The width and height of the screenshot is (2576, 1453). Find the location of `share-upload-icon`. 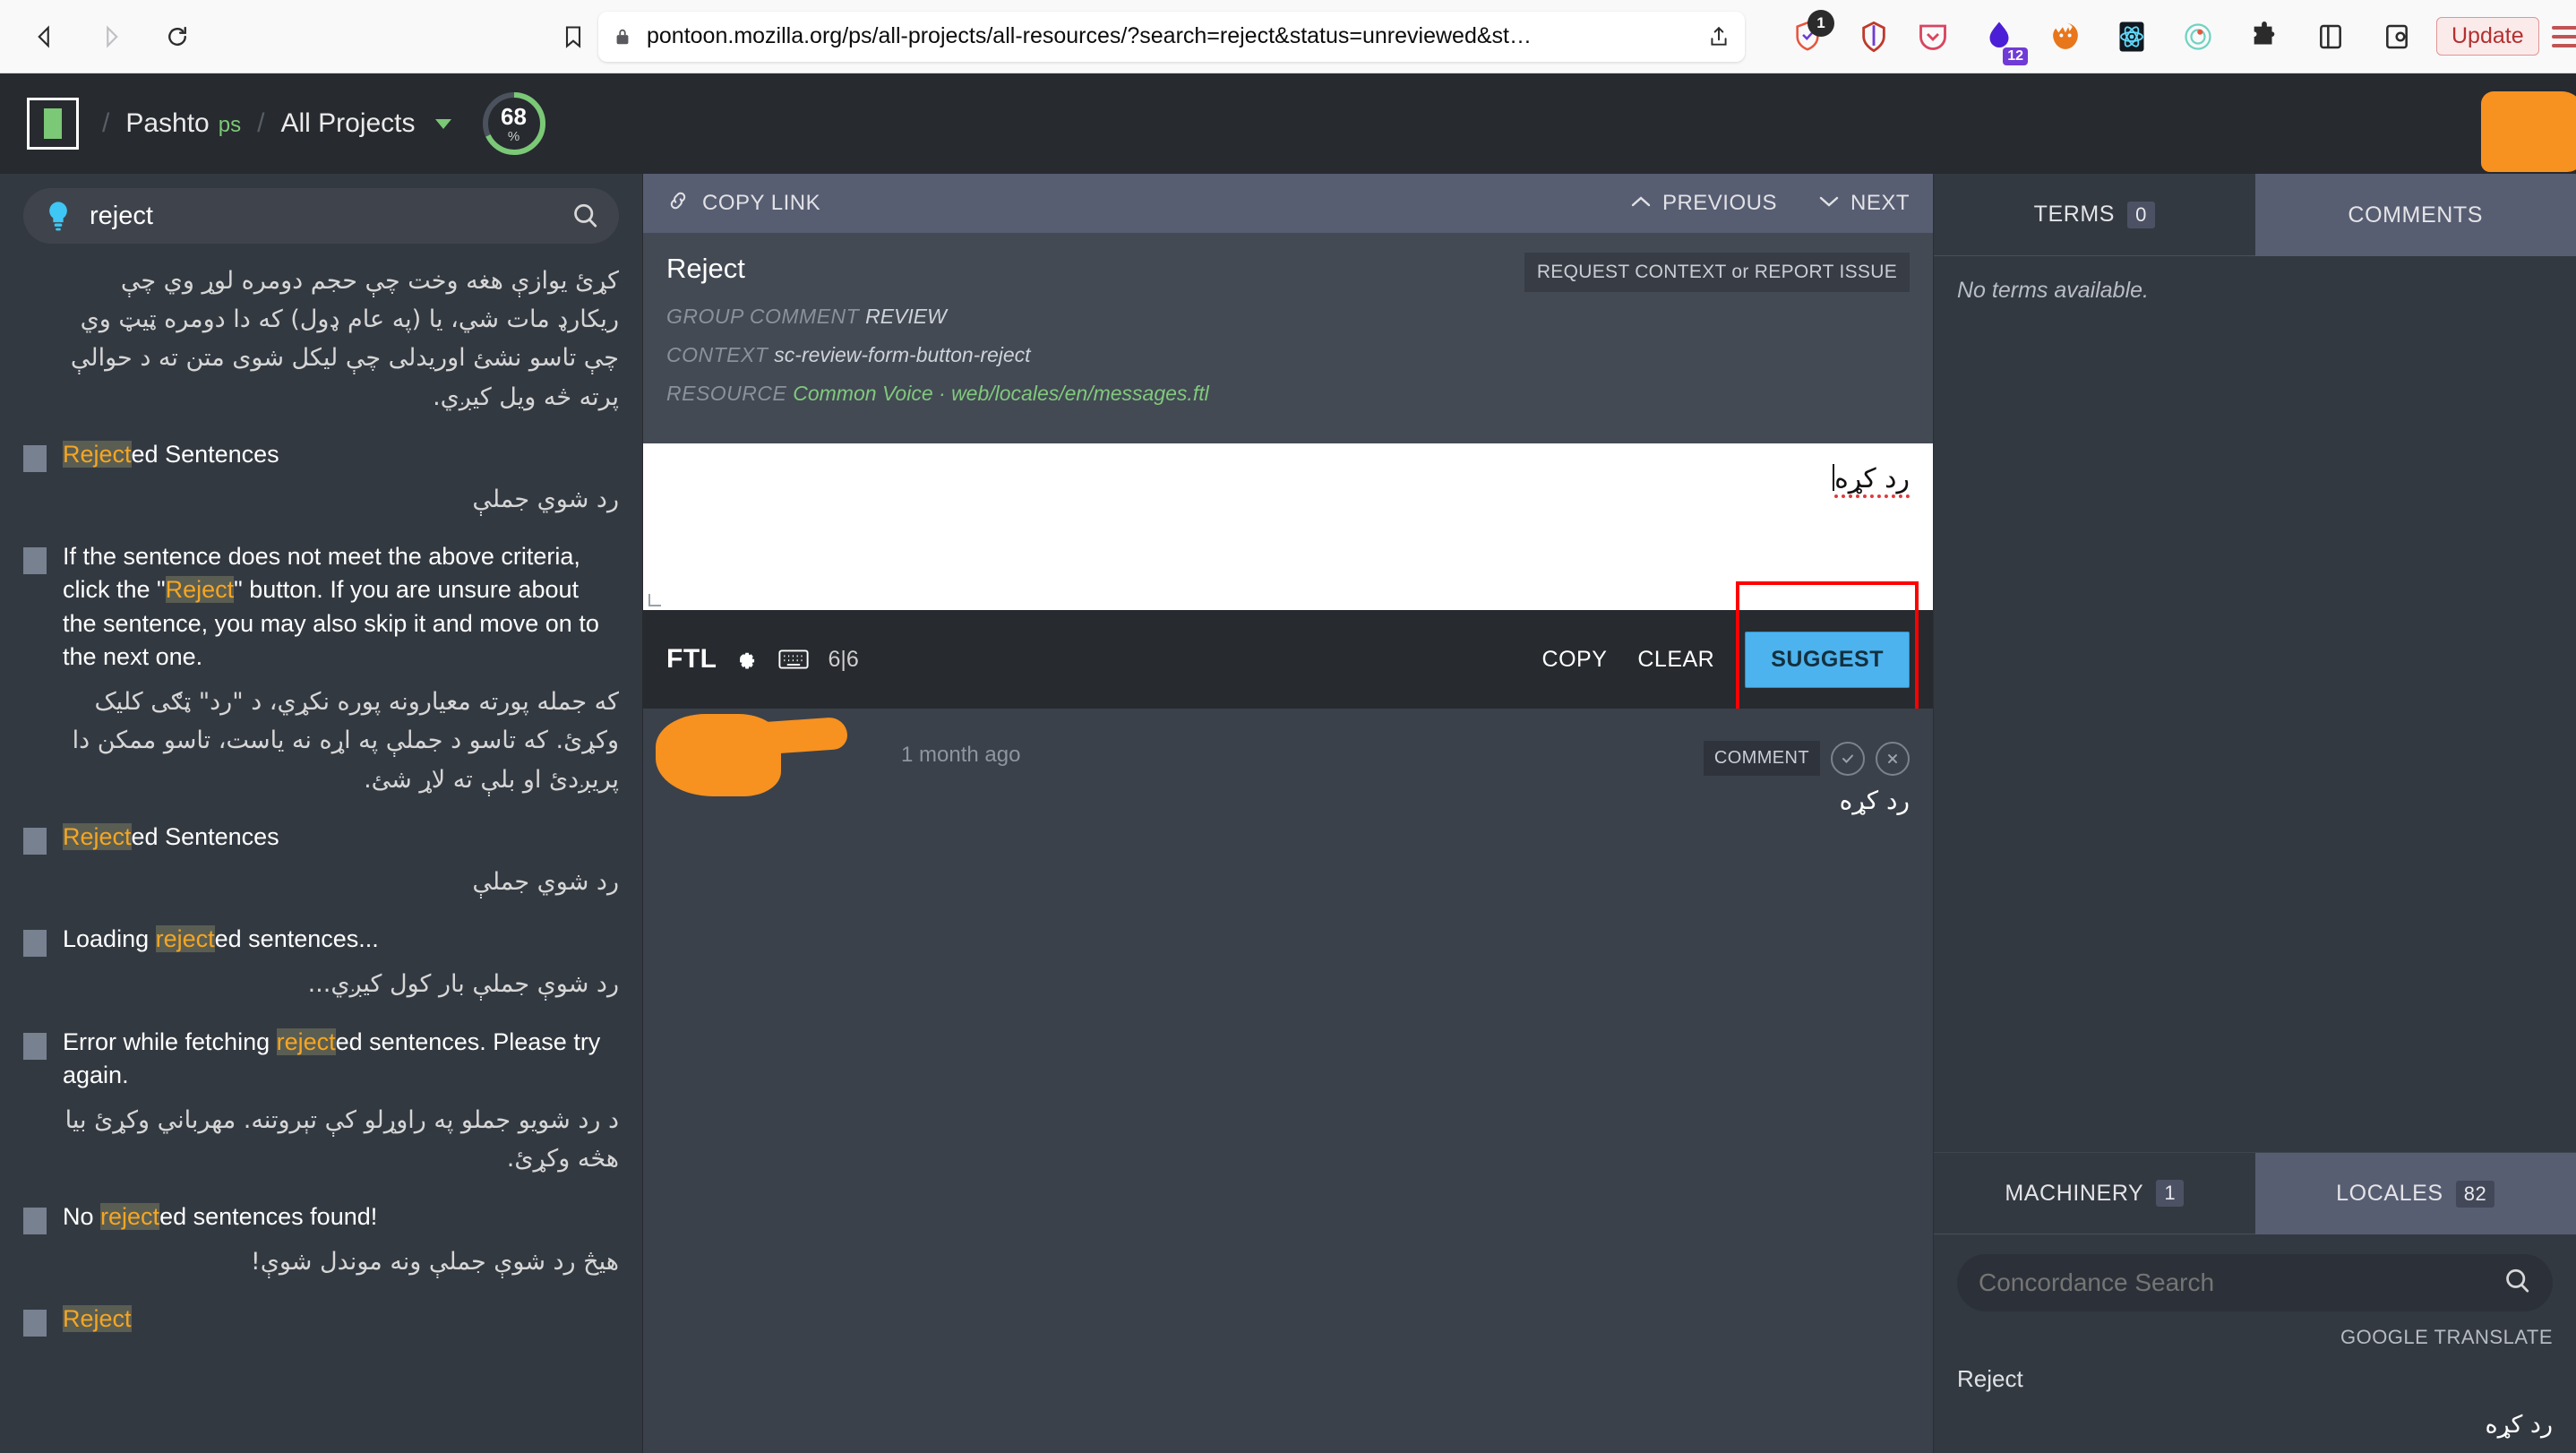

share-upload-icon is located at coordinates (1718, 36).